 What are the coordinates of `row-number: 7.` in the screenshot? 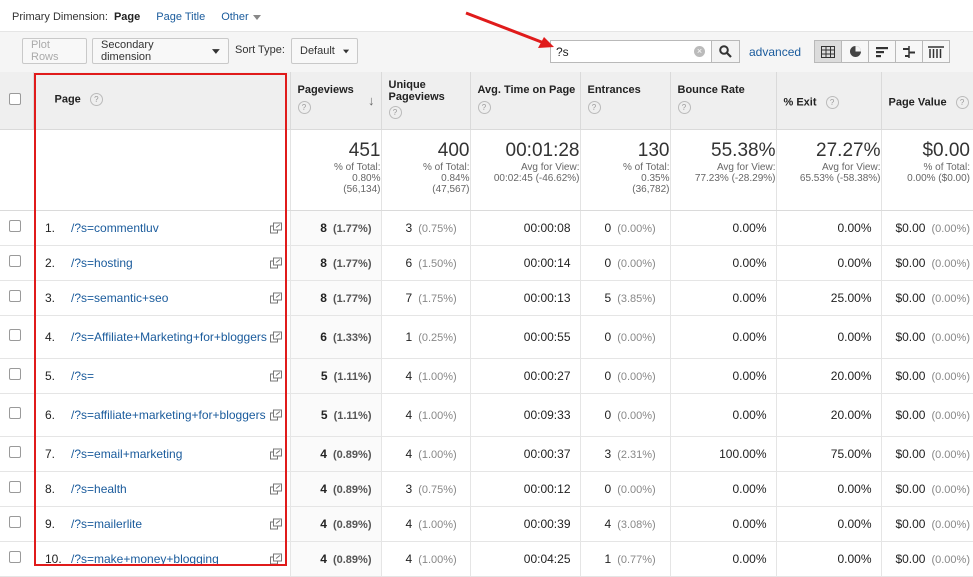 It's located at (50, 453).